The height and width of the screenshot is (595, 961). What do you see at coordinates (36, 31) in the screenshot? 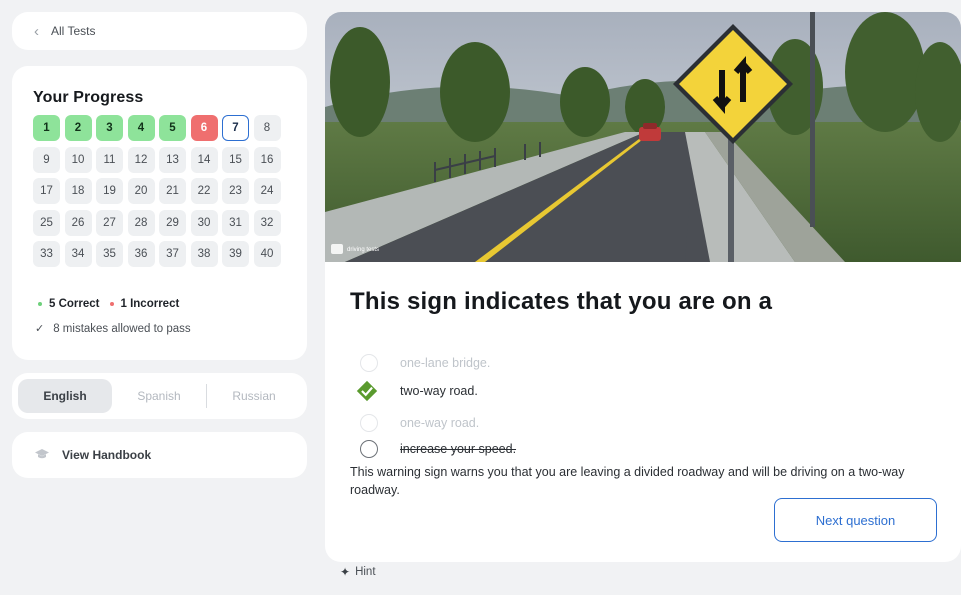
I see `chevron-left-icon: ‹` at bounding box center [36, 31].